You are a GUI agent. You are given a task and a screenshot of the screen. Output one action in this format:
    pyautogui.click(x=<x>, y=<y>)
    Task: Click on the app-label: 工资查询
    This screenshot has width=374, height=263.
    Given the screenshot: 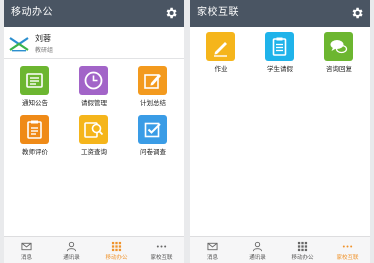 What is the action you would take?
    pyautogui.click(x=94, y=152)
    